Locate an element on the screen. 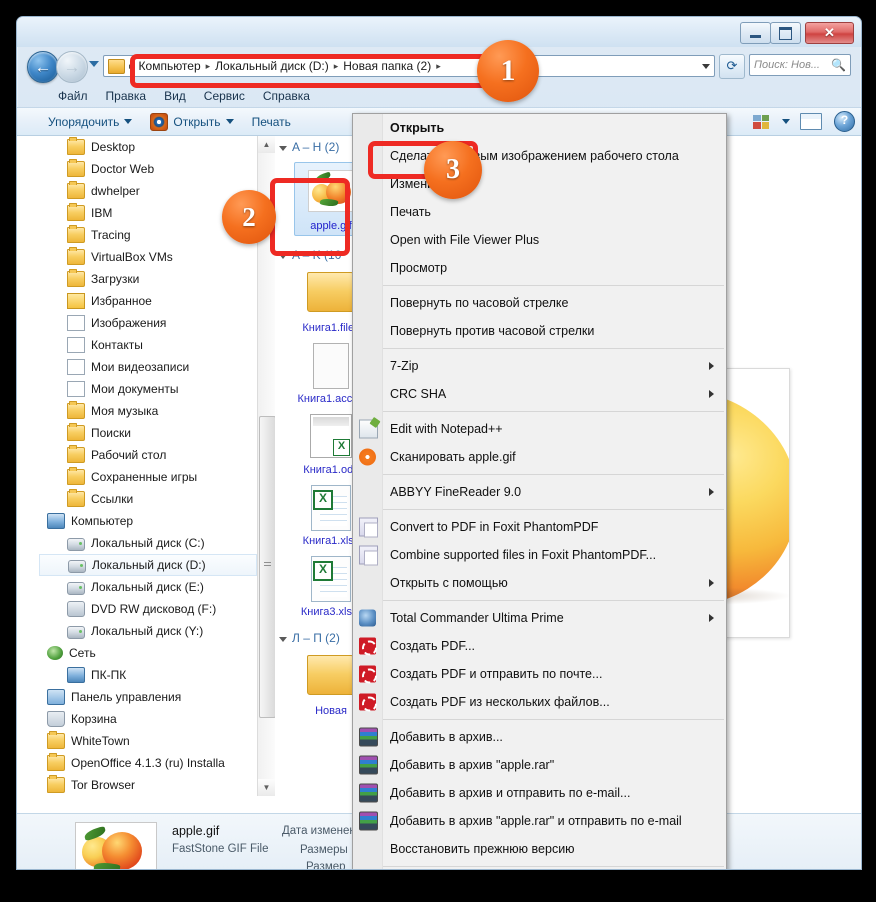 This screenshot has height=902, width=876. nav-item-25: Панель управления is located at coordinates (148, 697).